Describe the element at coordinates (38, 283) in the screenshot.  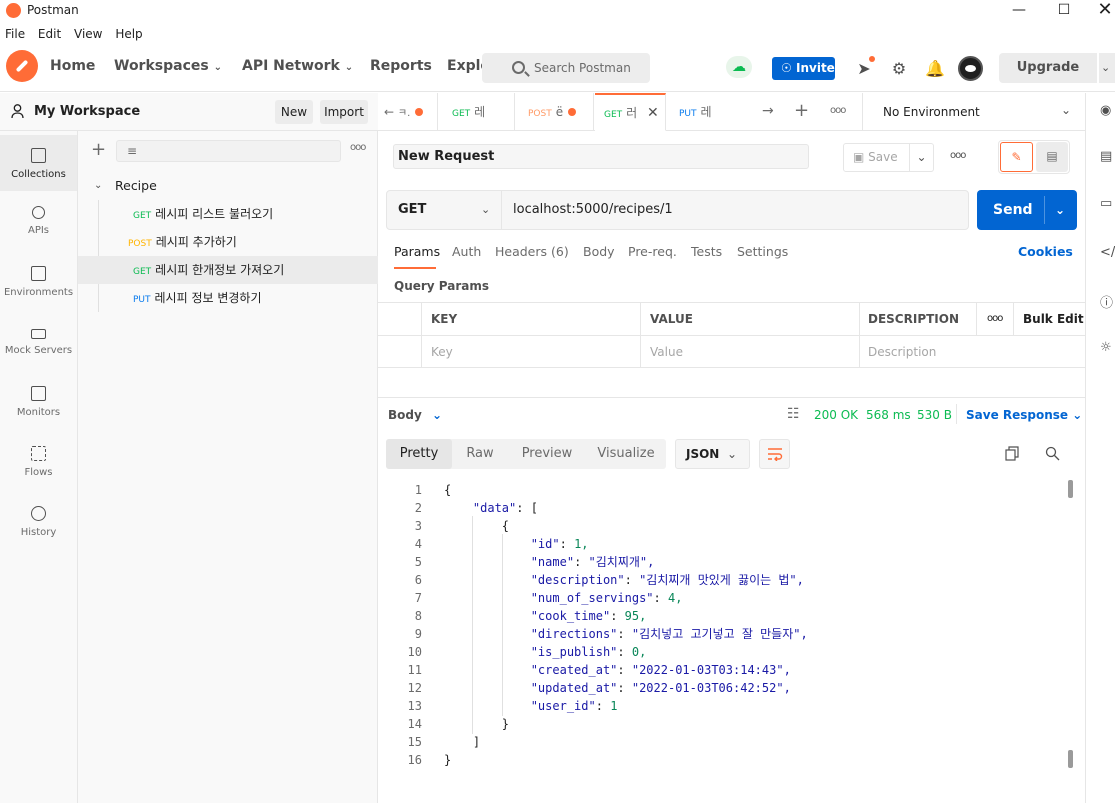
I see `rail-environments: Environments` at that location.